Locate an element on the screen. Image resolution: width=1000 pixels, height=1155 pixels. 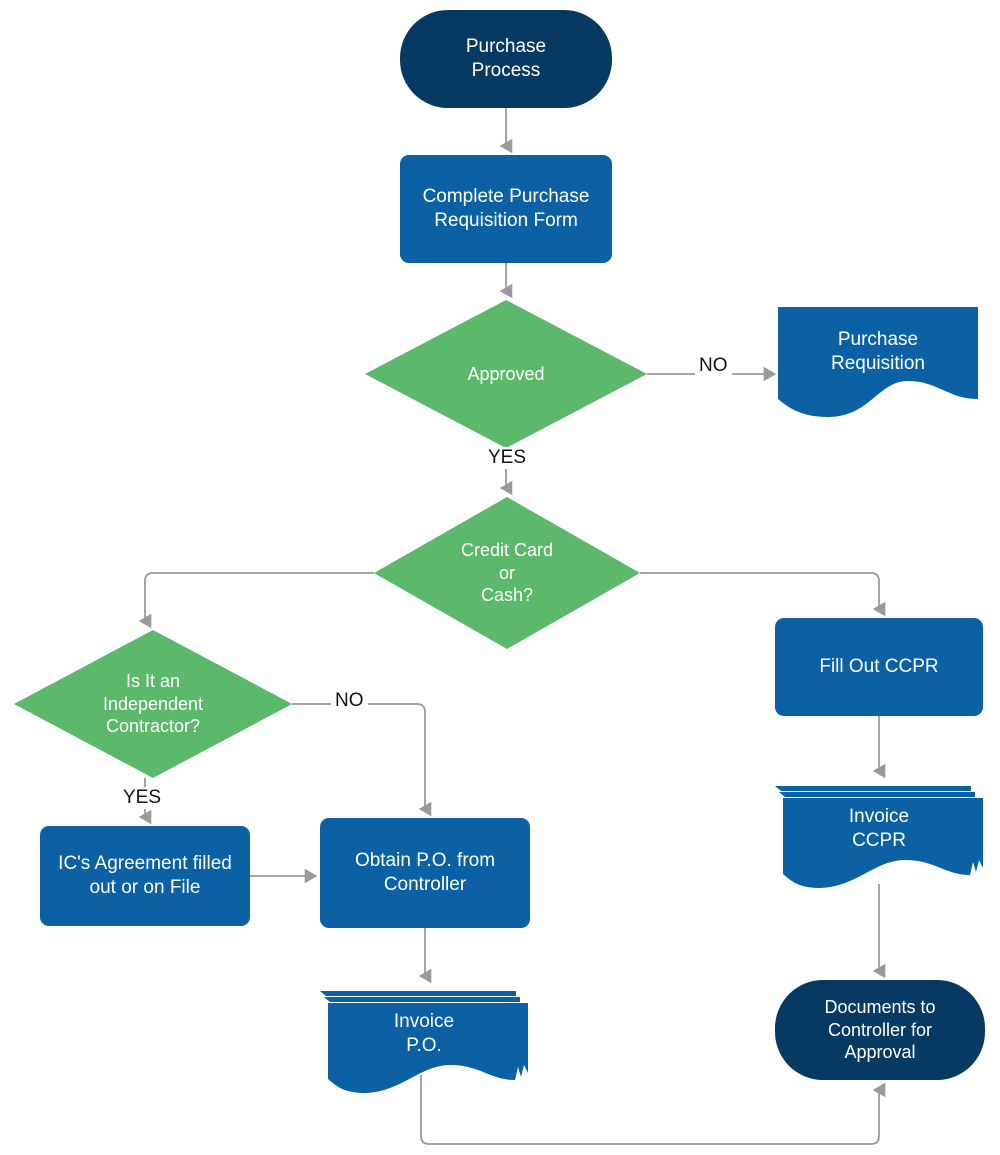
node-ics-agreement-label: IC's Agreement filled out or on File is located at coordinates (145, 875).